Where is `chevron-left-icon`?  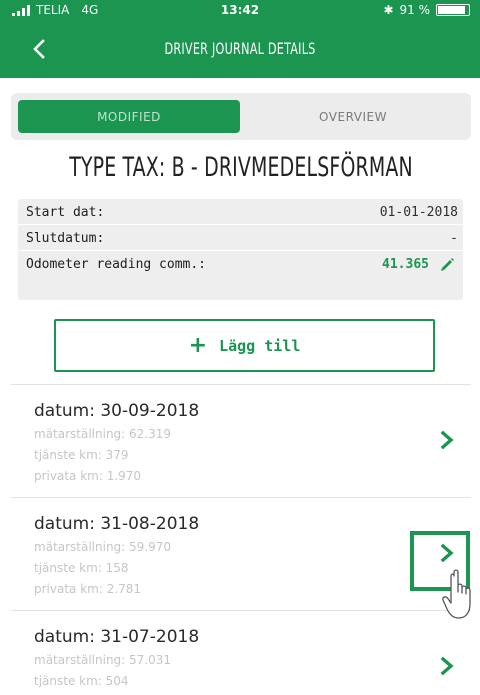
chevron-left-icon is located at coordinates (39, 49).